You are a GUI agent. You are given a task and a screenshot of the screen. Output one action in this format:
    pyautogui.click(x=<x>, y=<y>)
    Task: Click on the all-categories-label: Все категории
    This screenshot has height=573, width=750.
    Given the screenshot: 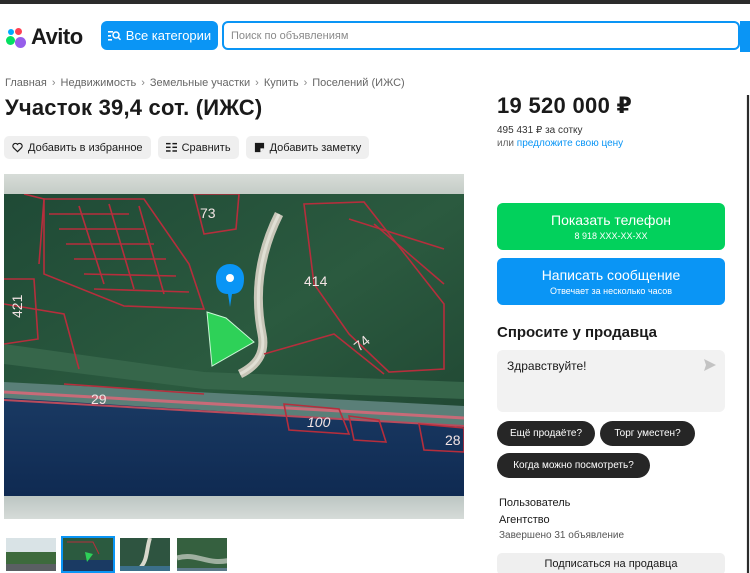 What is the action you would take?
    pyautogui.click(x=168, y=35)
    